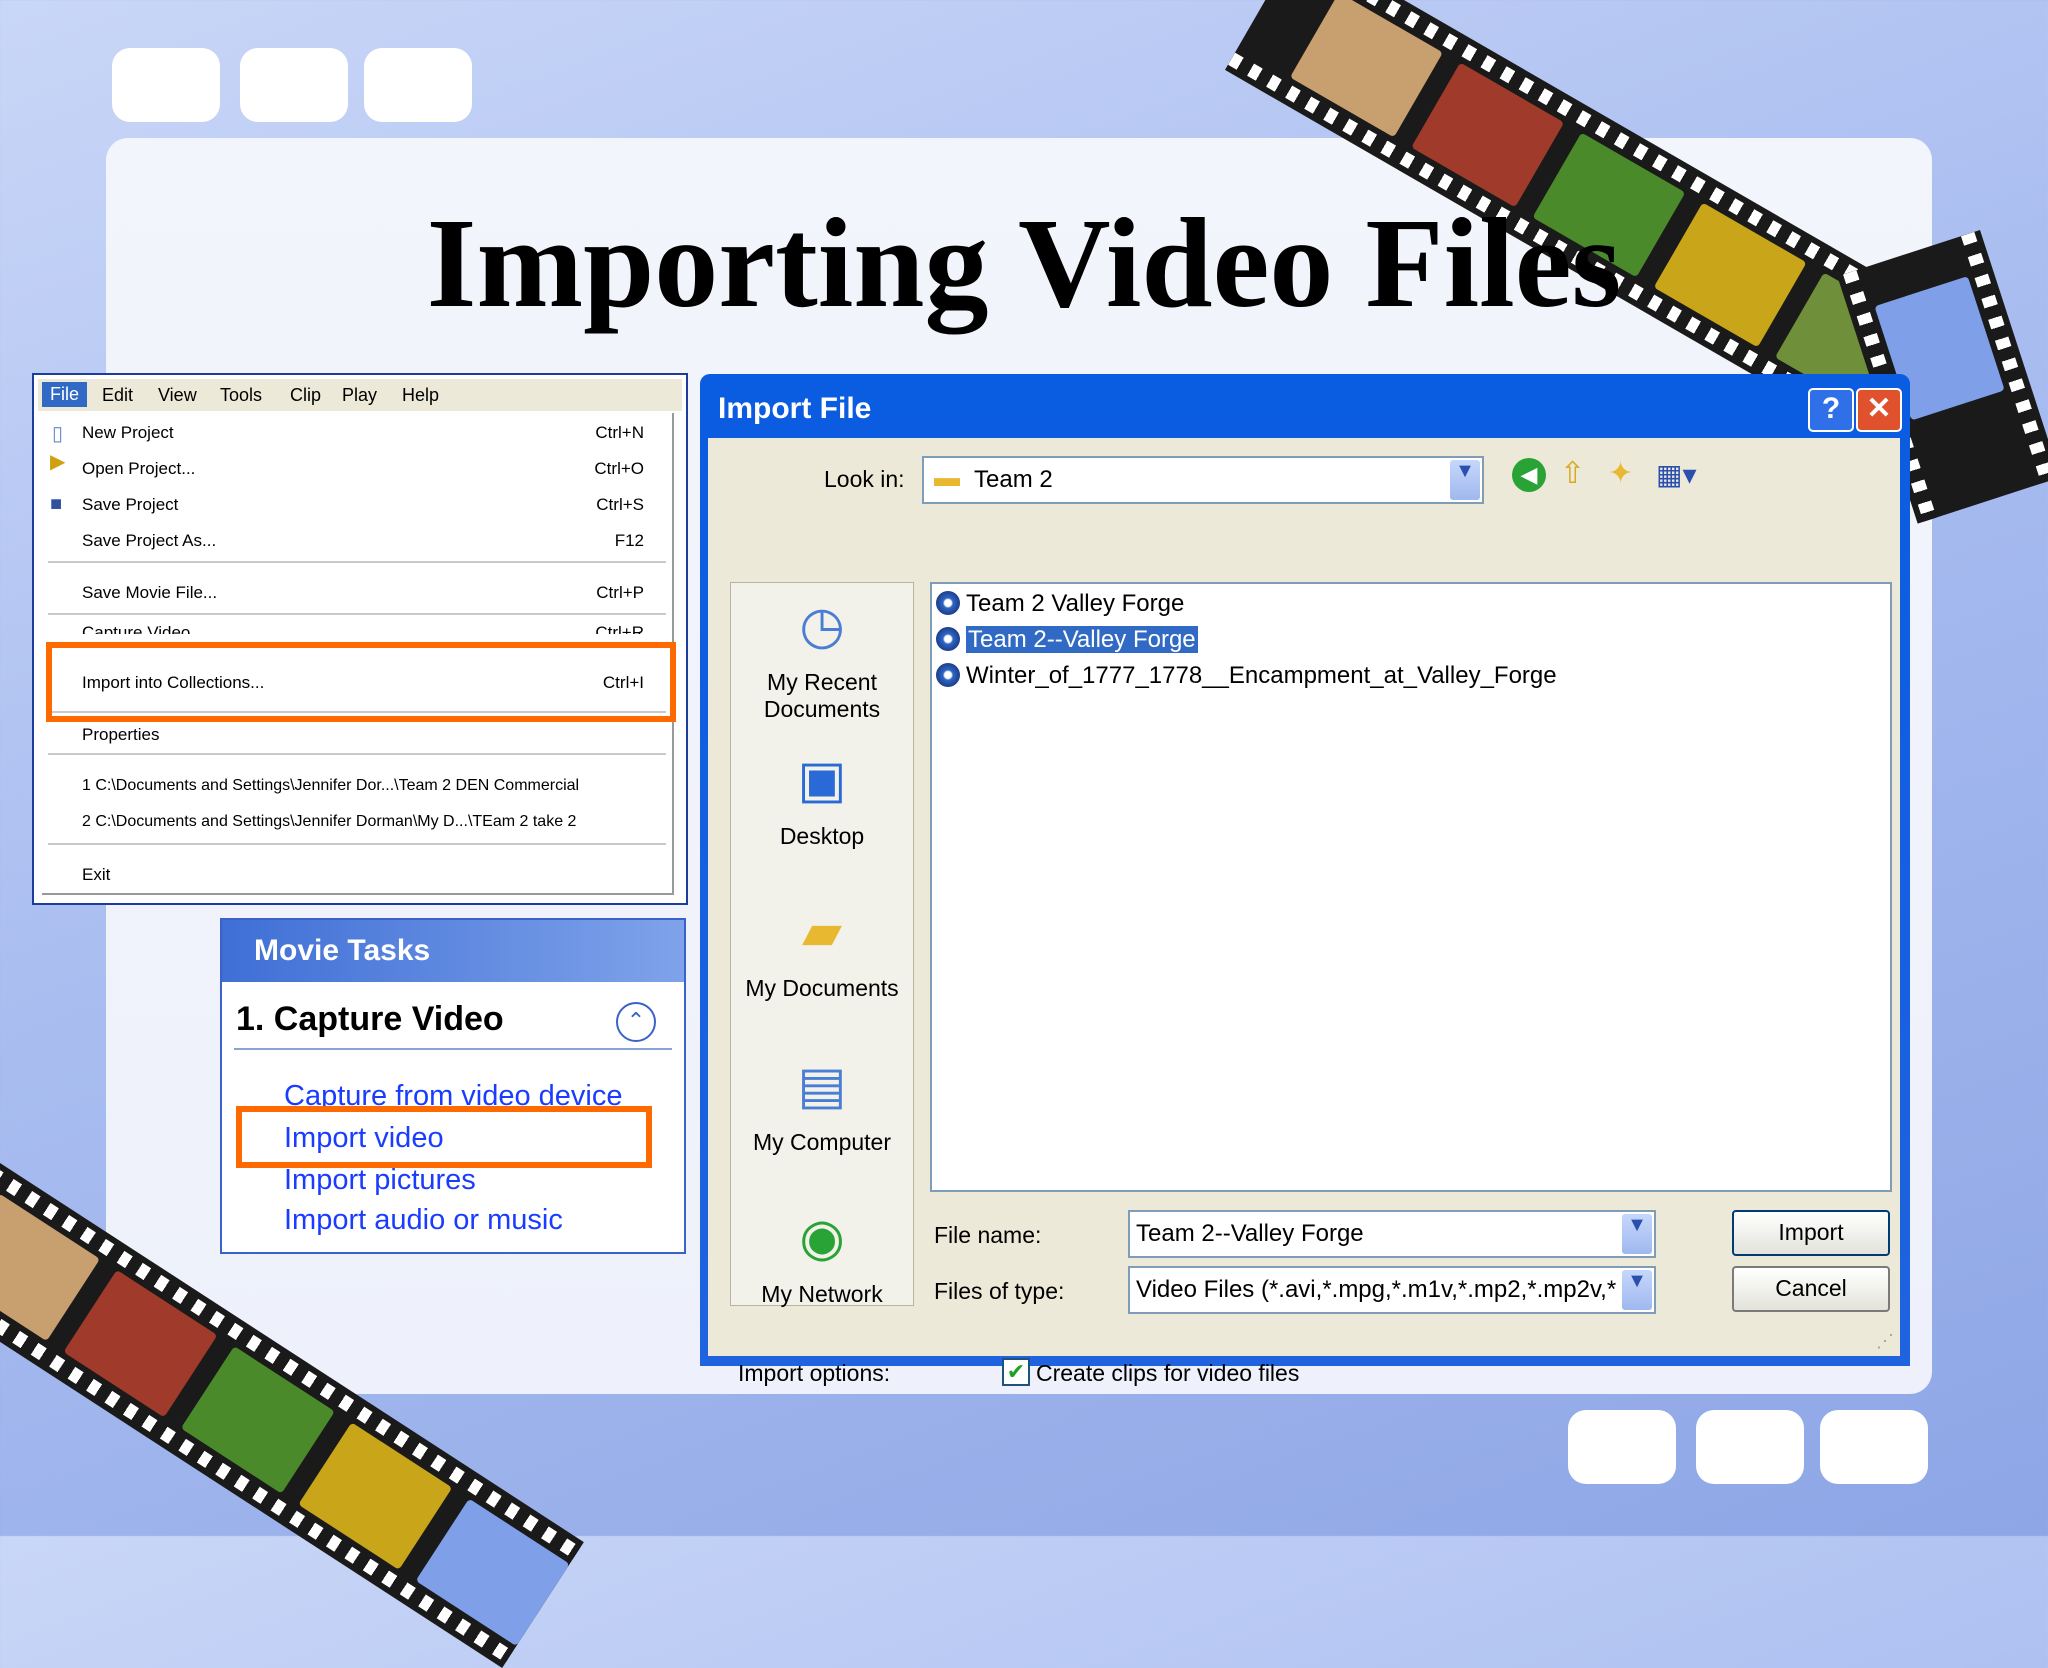  I want to click on import-button: Import, so click(1811, 1233).